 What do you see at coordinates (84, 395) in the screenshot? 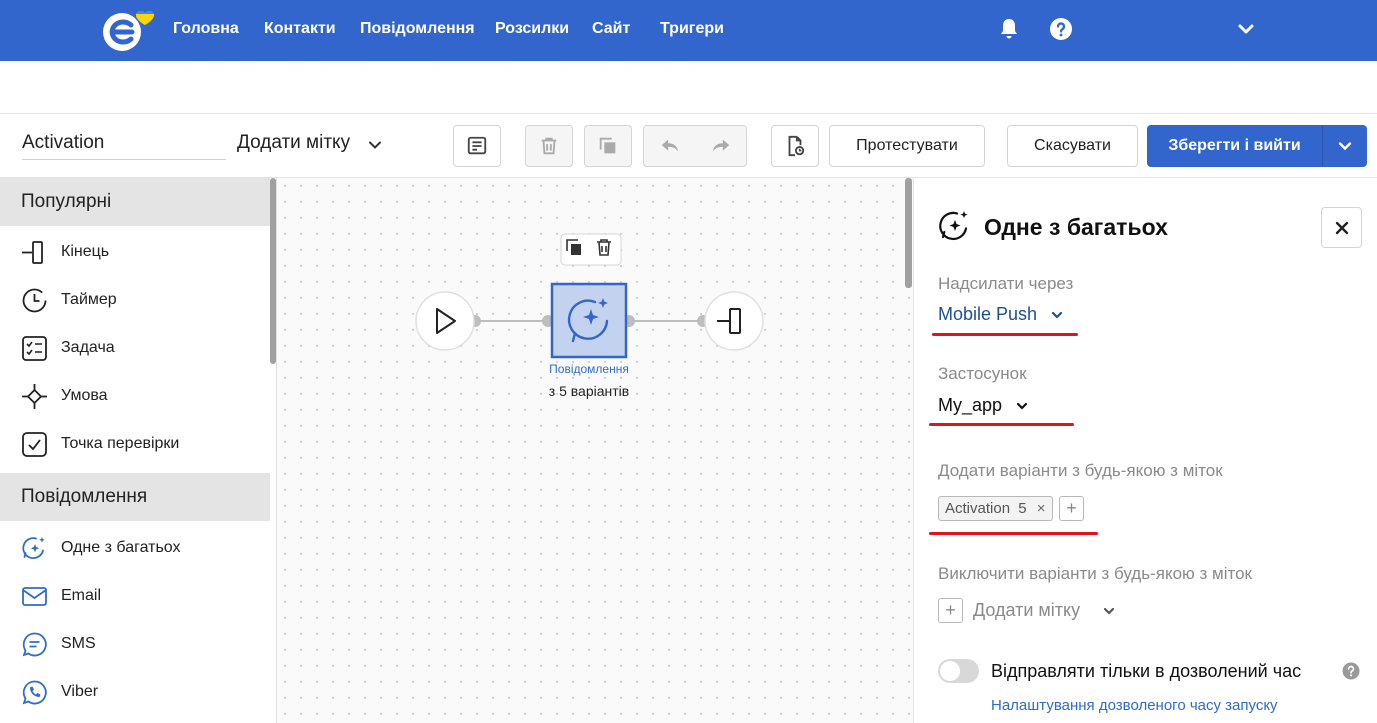
I see `sidebar-item-label: Умова` at bounding box center [84, 395].